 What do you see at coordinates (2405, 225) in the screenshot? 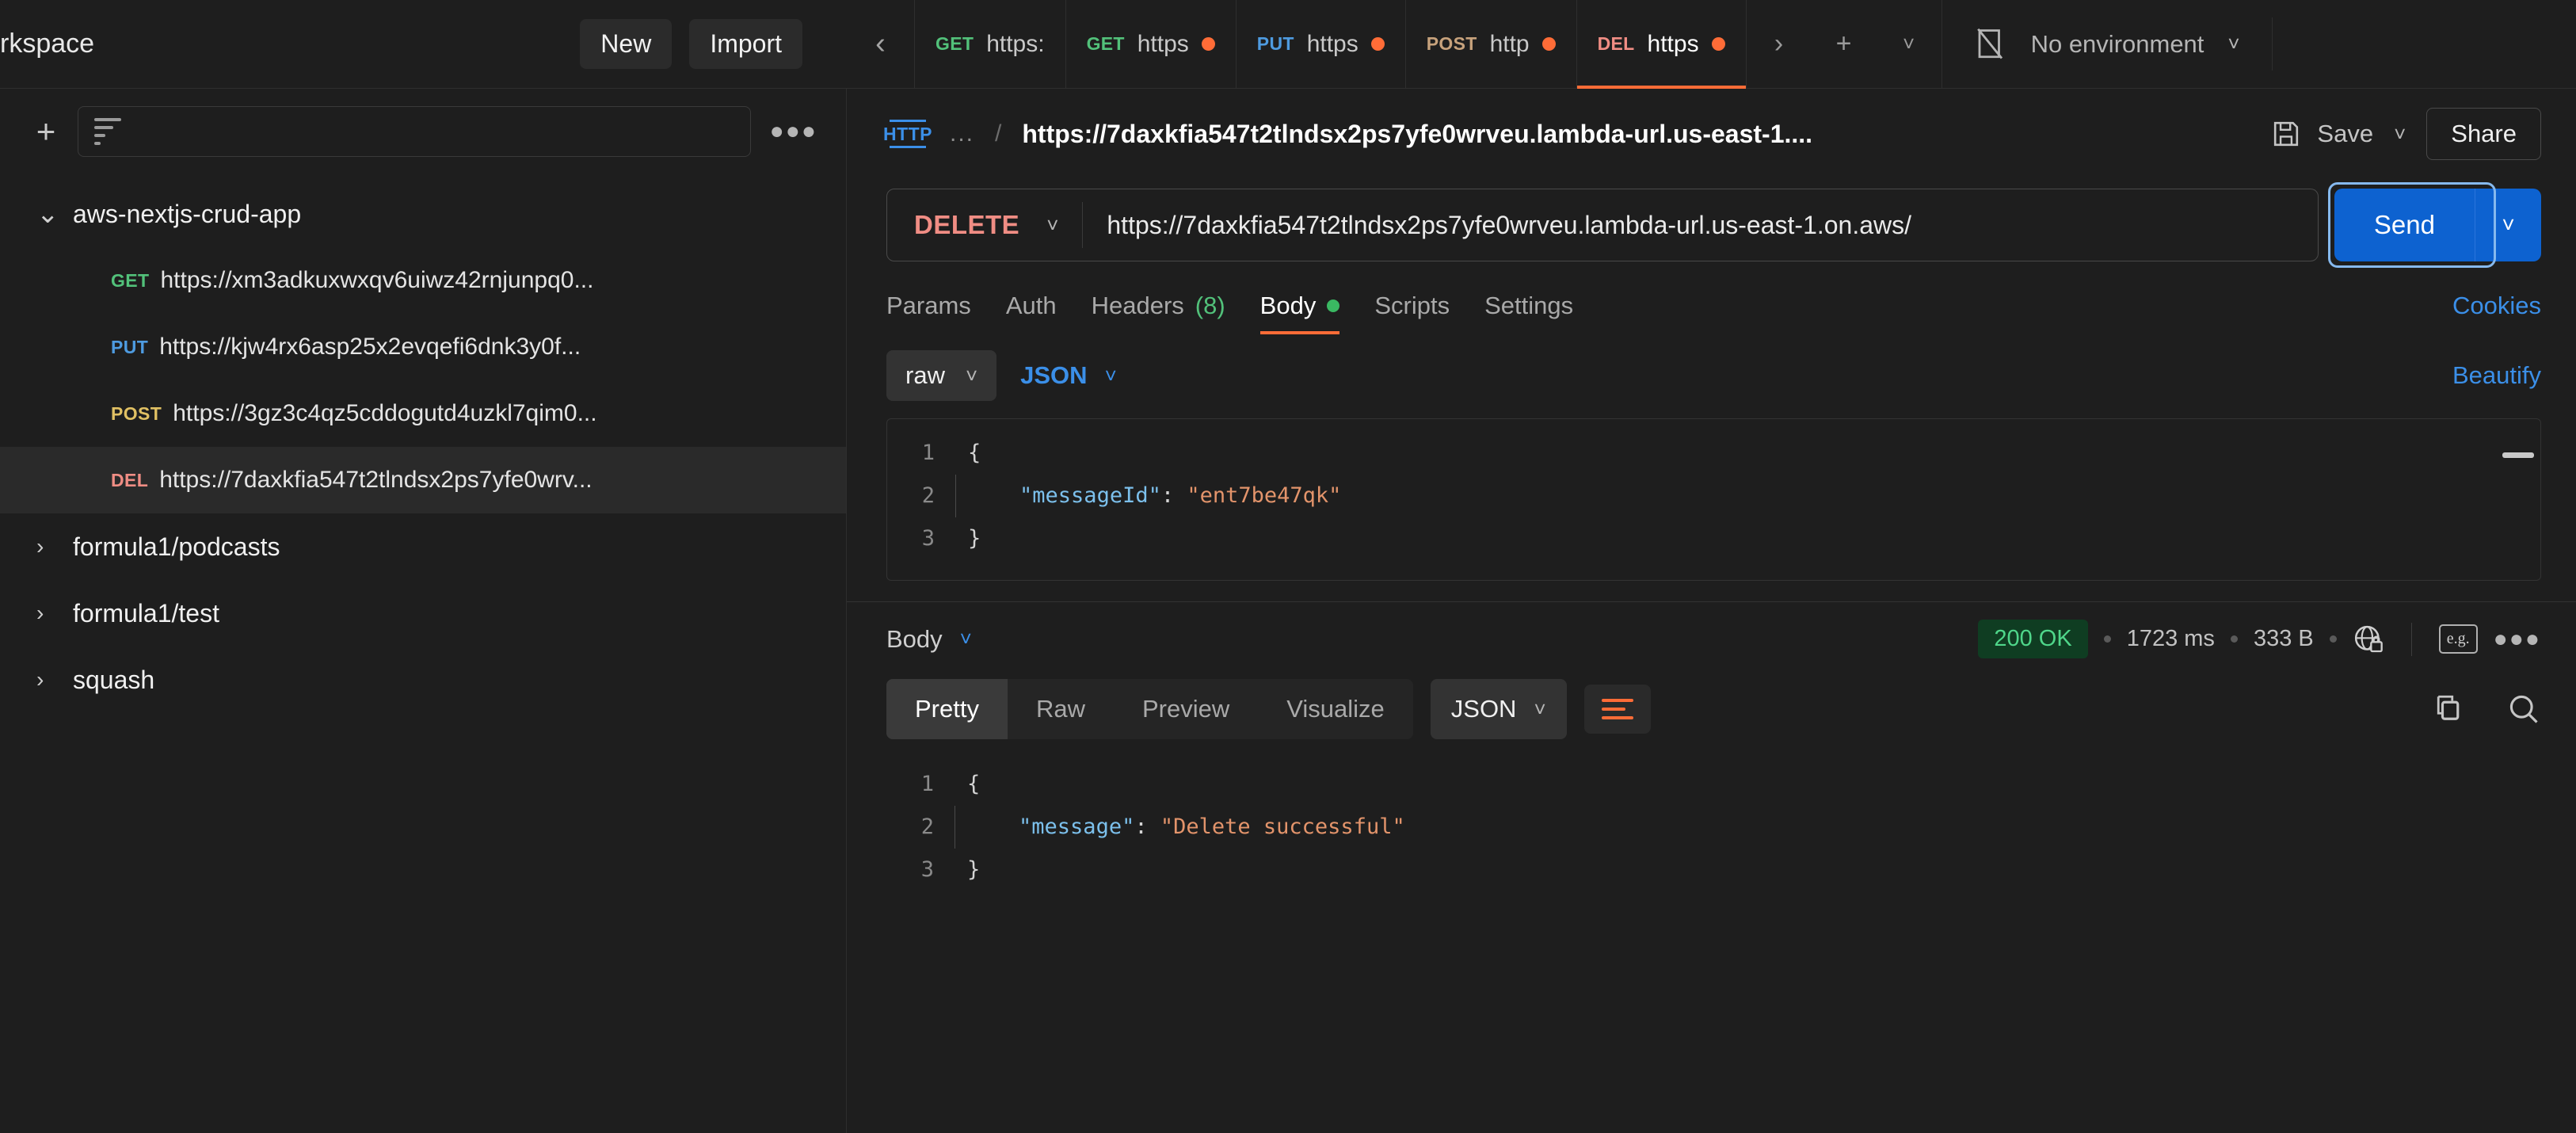
I see `send-button: Send` at bounding box center [2405, 225].